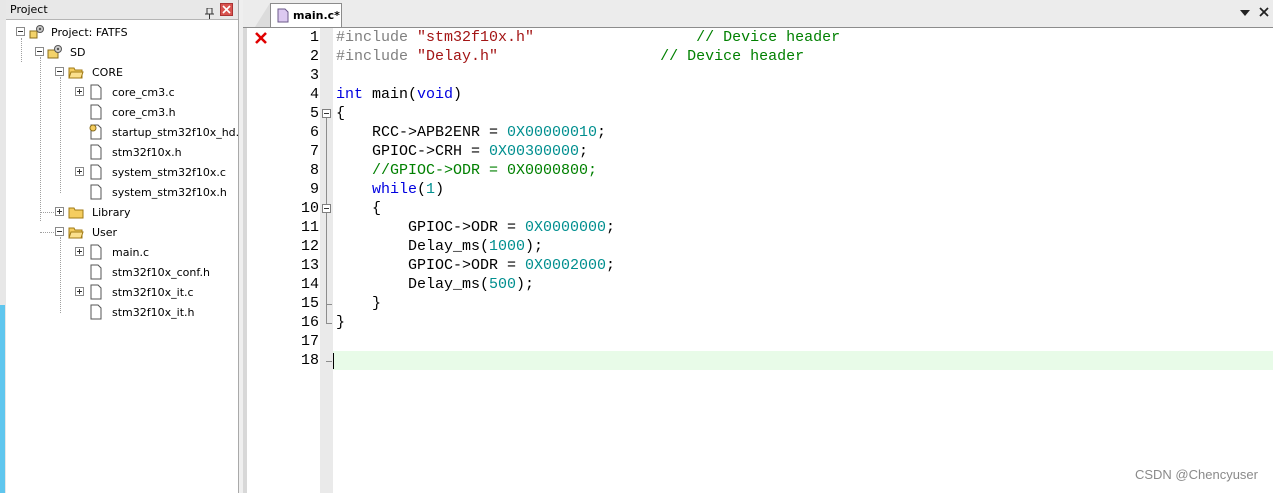 The height and width of the screenshot is (493, 1273). What do you see at coordinates (422, 132) in the screenshot?
I see `code-token: RCC->APB2ENR =` at bounding box center [422, 132].